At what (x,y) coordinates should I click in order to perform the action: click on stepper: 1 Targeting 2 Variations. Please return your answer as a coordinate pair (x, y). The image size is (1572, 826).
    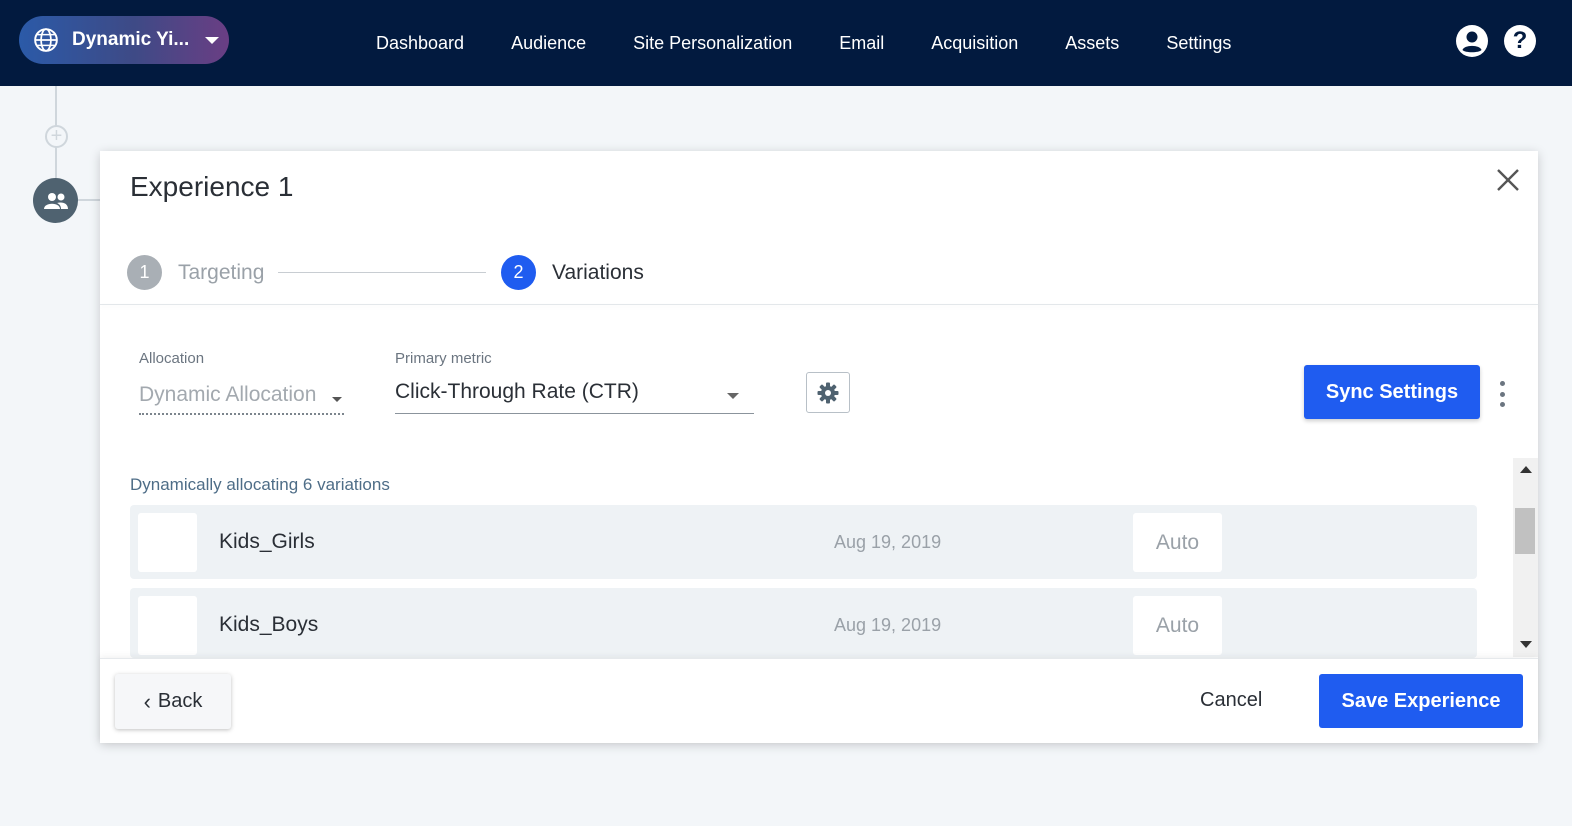
    Looking at the image, I should click on (427, 272).